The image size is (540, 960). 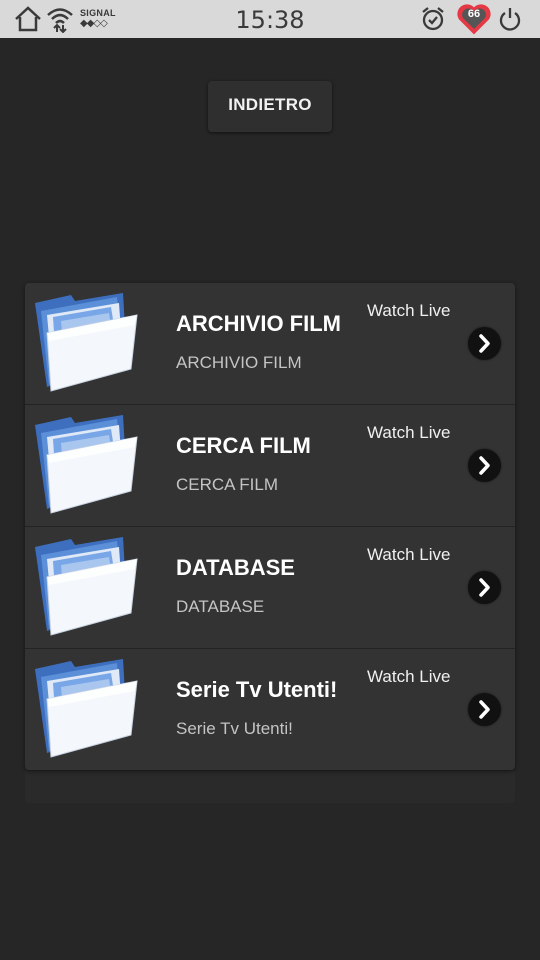 I want to click on list-item-2: CERCA FILM CERCA FILM Watch Live, so click(x=270, y=466).